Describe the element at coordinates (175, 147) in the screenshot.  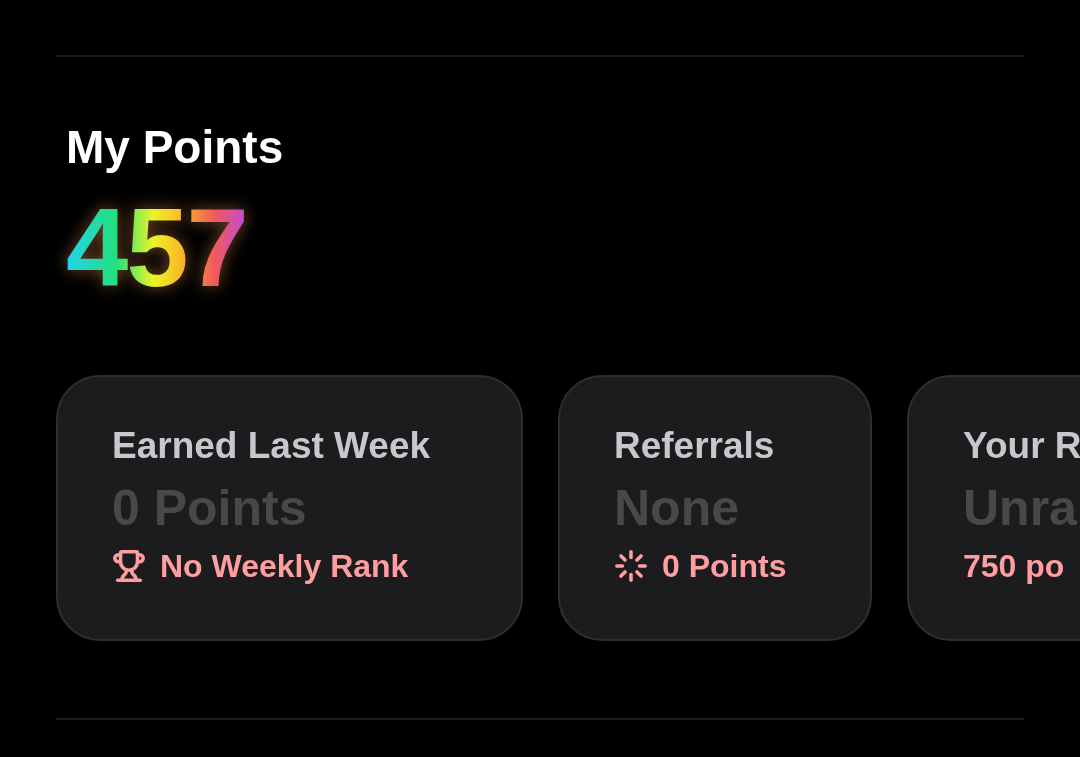
I see `page-title: My Points` at that location.